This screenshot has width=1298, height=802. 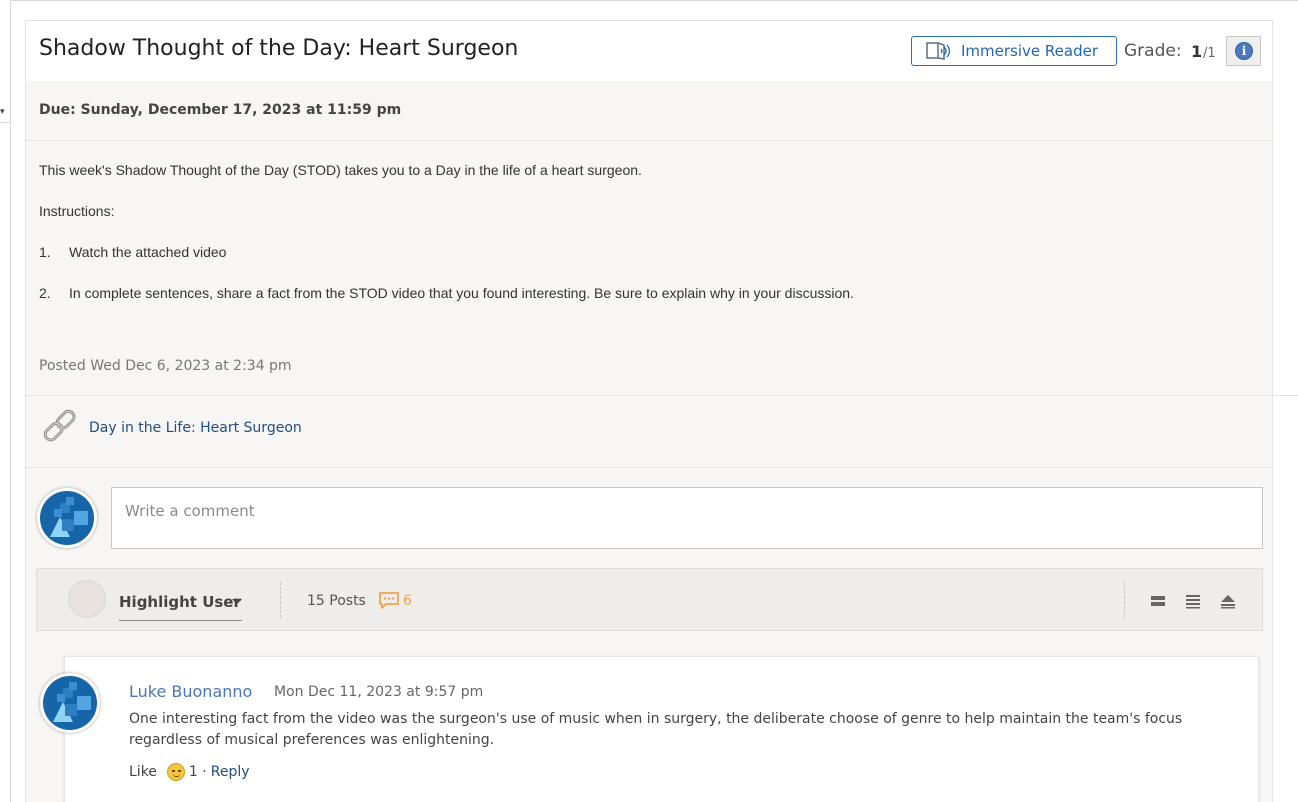 What do you see at coordinates (379, 692) in the screenshot?
I see `post-date: Mon Dec 11, 2023 at 9:57 pm` at bounding box center [379, 692].